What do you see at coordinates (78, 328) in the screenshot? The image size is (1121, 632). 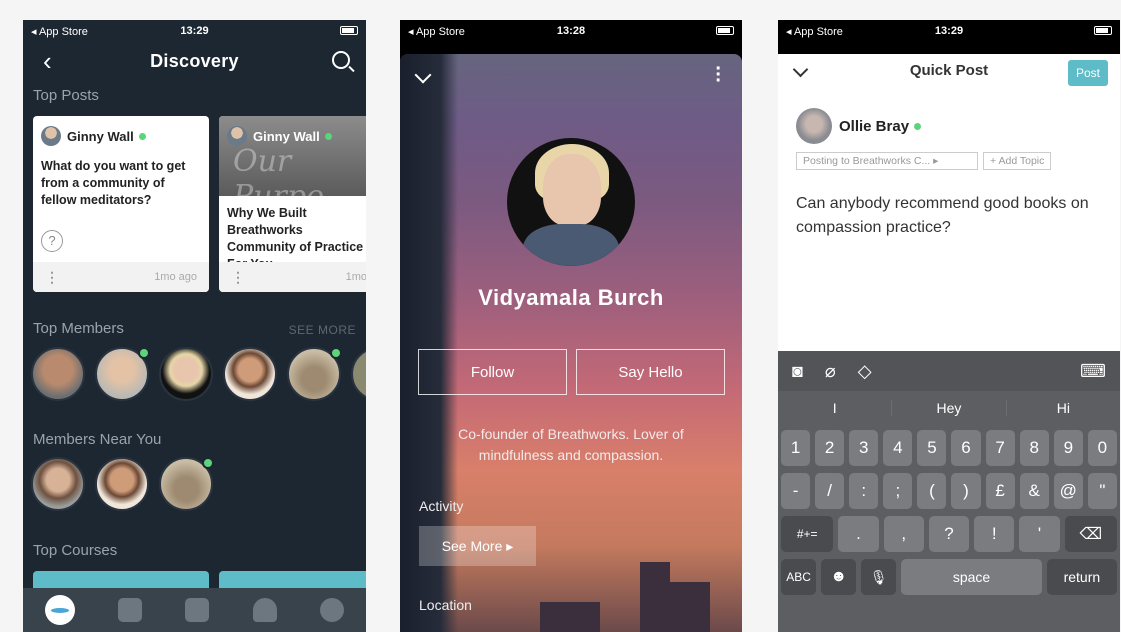 I see `section-title-top-members: Top Members` at bounding box center [78, 328].